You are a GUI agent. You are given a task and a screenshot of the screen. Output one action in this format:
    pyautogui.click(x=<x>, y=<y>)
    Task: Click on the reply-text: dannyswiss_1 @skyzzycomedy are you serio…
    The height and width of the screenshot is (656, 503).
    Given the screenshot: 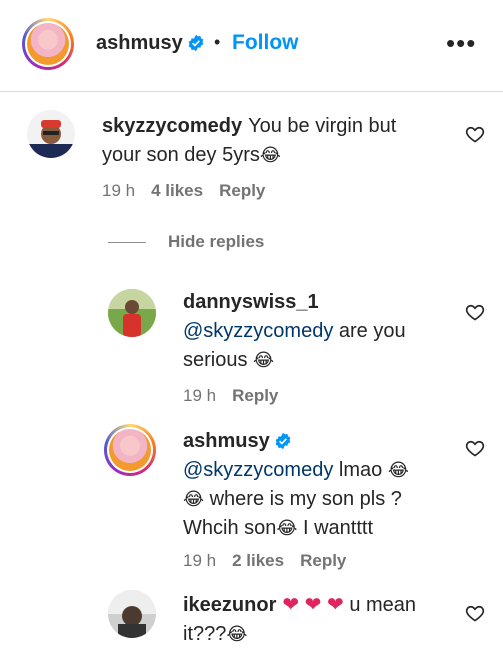 What is the action you would take?
    pyautogui.click(x=294, y=331)
    